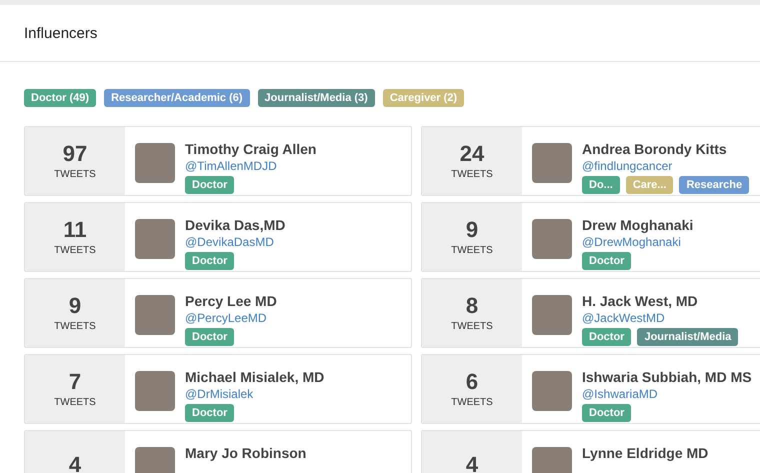 This screenshot has height=473, width=760. I want to click on tweet-count: 8, so click(472, 305).